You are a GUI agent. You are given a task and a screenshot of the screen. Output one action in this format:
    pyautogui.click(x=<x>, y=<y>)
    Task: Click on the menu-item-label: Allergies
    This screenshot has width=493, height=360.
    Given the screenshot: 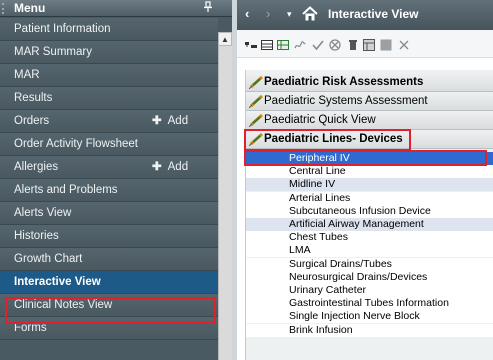 What is the action you would take?
    pyautogui.click(x=36, y=167)
    